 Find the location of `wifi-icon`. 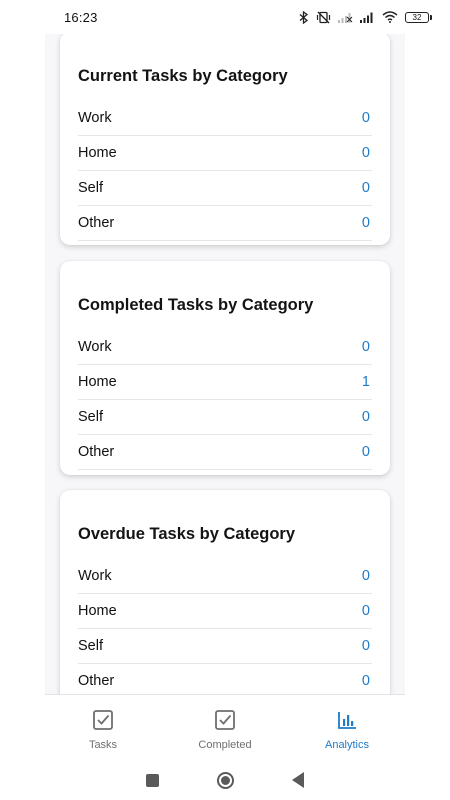

wifi-icon is located at coordinates (390, 17).